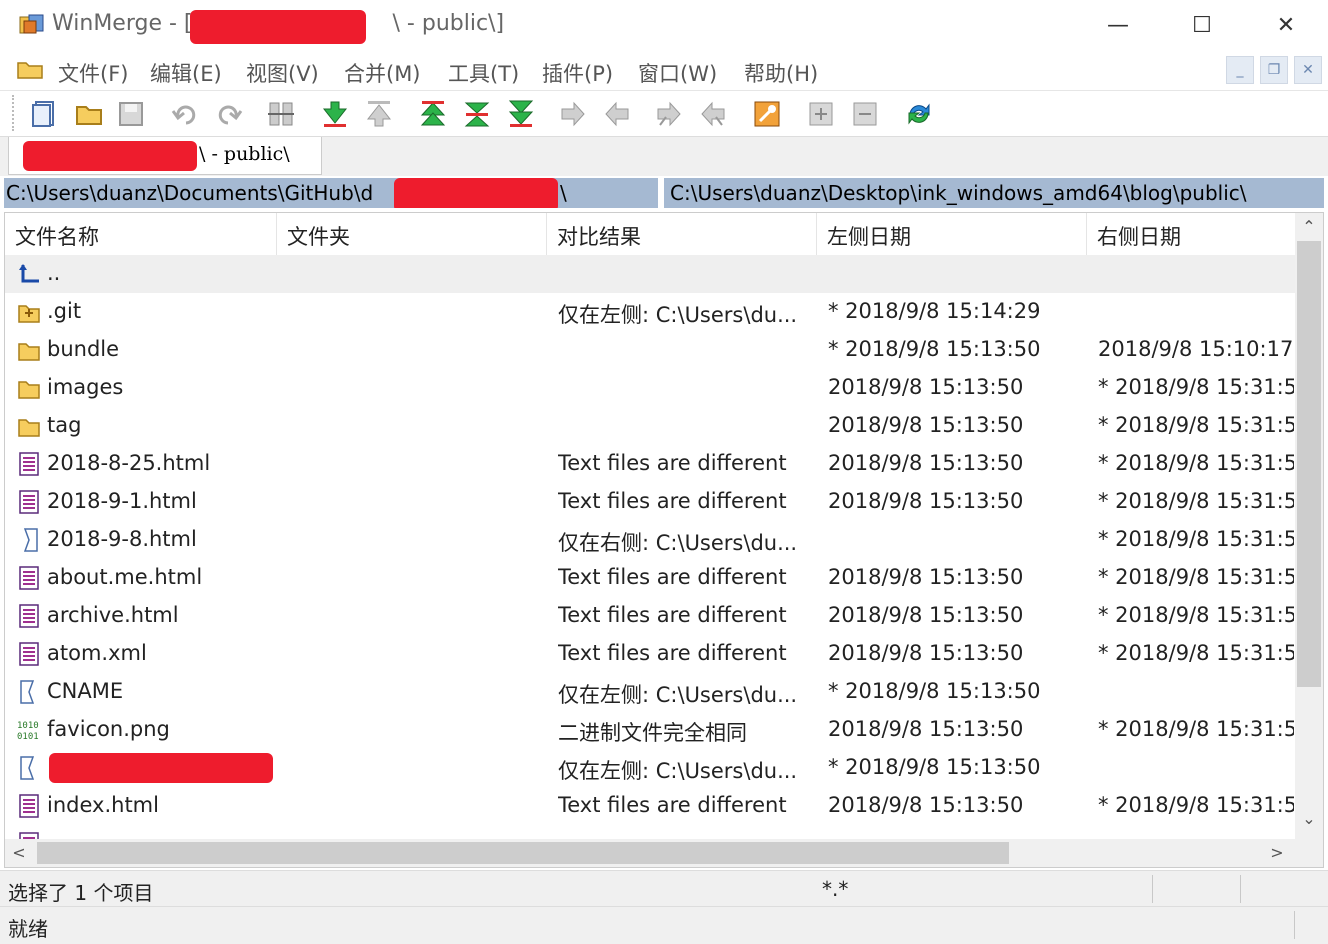 The width and height of the screenshot is (1328, 944). I want to click on parent-folder-row: .., so click(650, 274).